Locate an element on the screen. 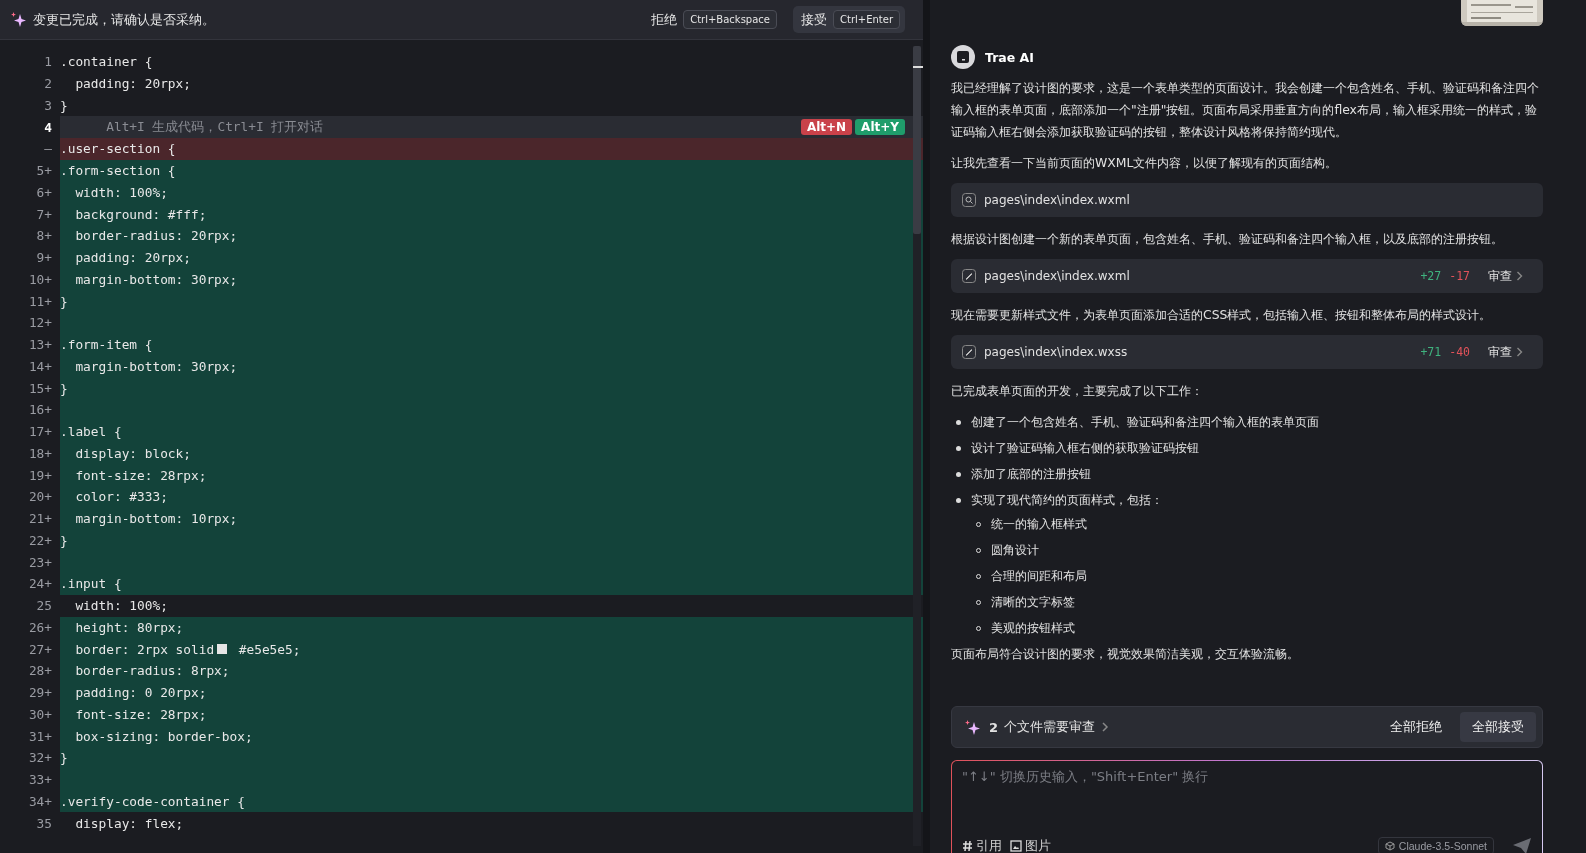 The width and height of the screenshot is (1586, 853). list-item-text: 清晰的文字标签 is located at coordinates (1033, 601).